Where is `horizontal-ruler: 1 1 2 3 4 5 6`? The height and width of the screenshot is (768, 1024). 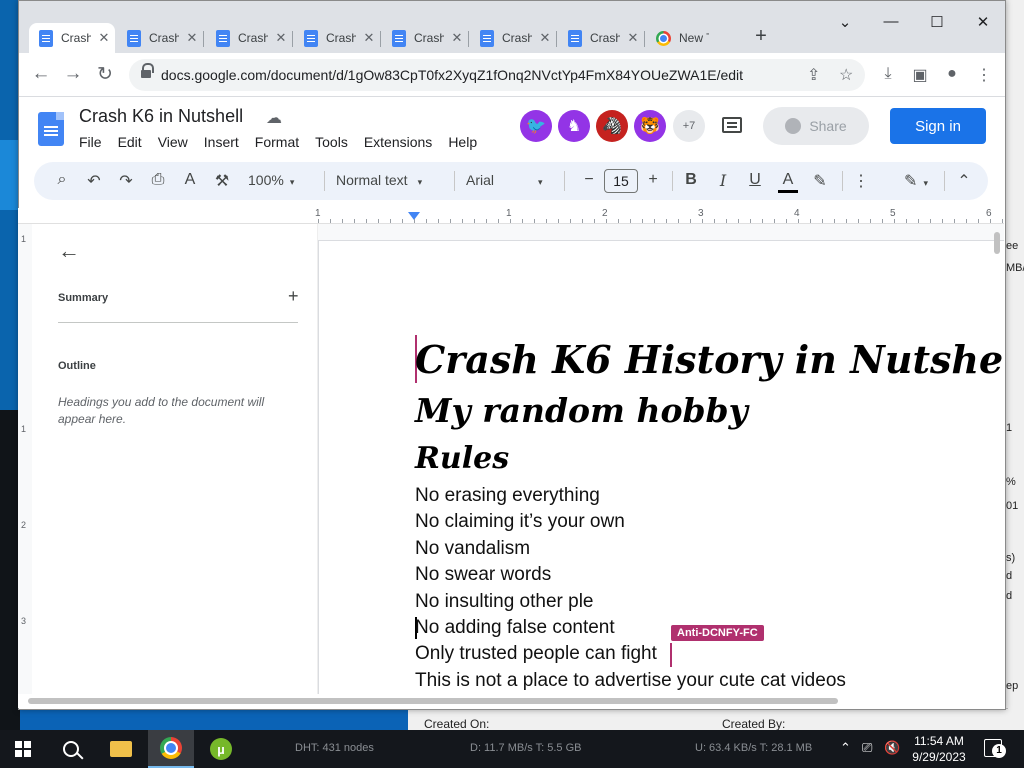
horizontal-ruler: 1 1 2 3 4 5 6 is located at coordinates (511, 216).